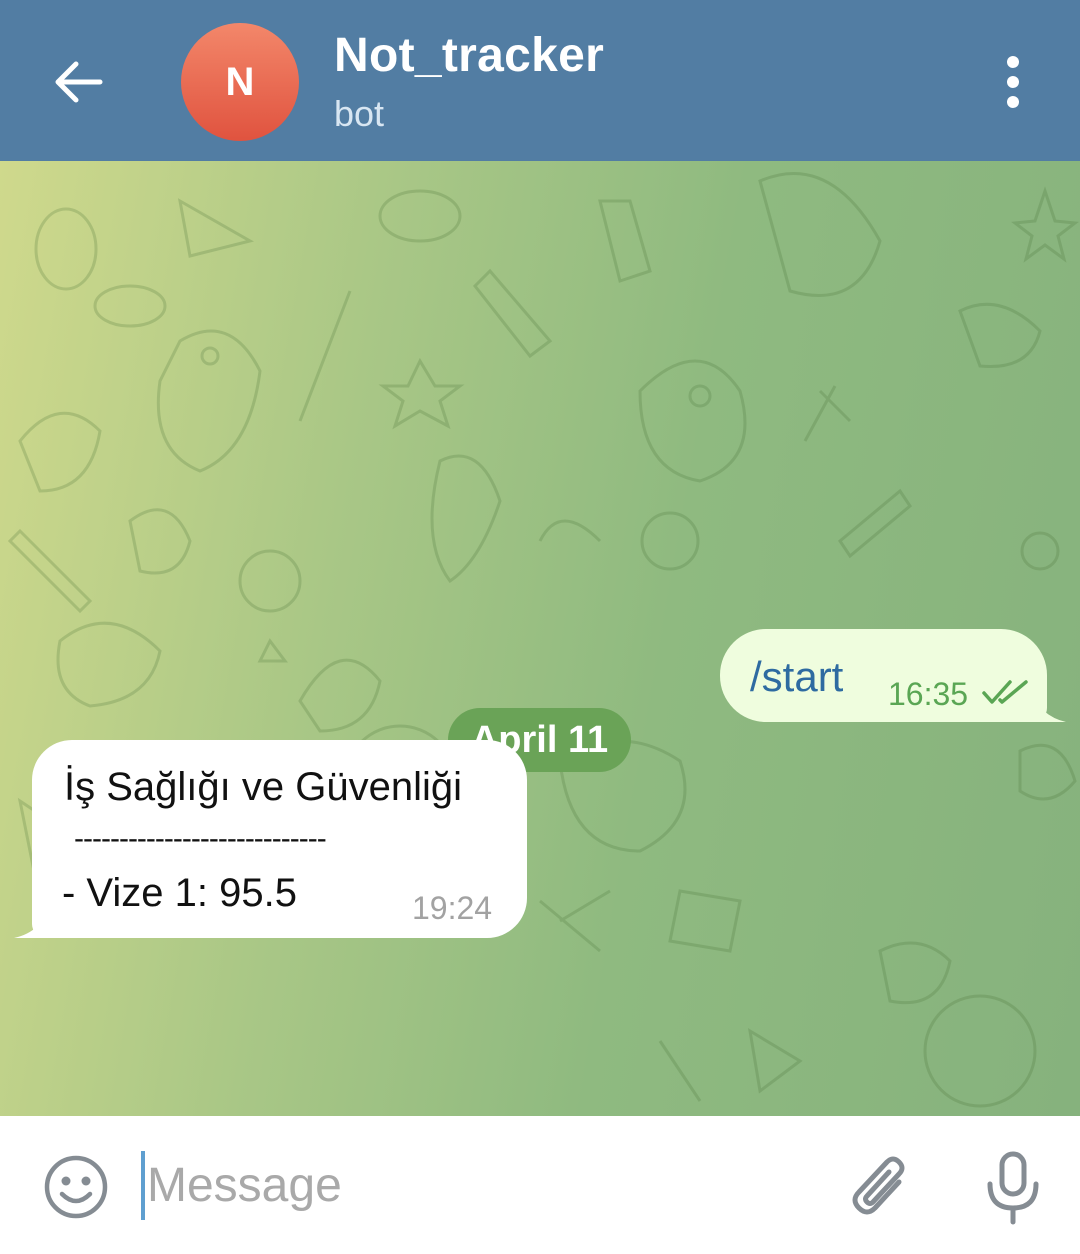 Image resolution: width=1080 pixels, height=1254 pixels. What do you see at coordinates (359, 113) in the screenshot?
I see `chat-subtitle: bot` at bounding box center [359, 113].